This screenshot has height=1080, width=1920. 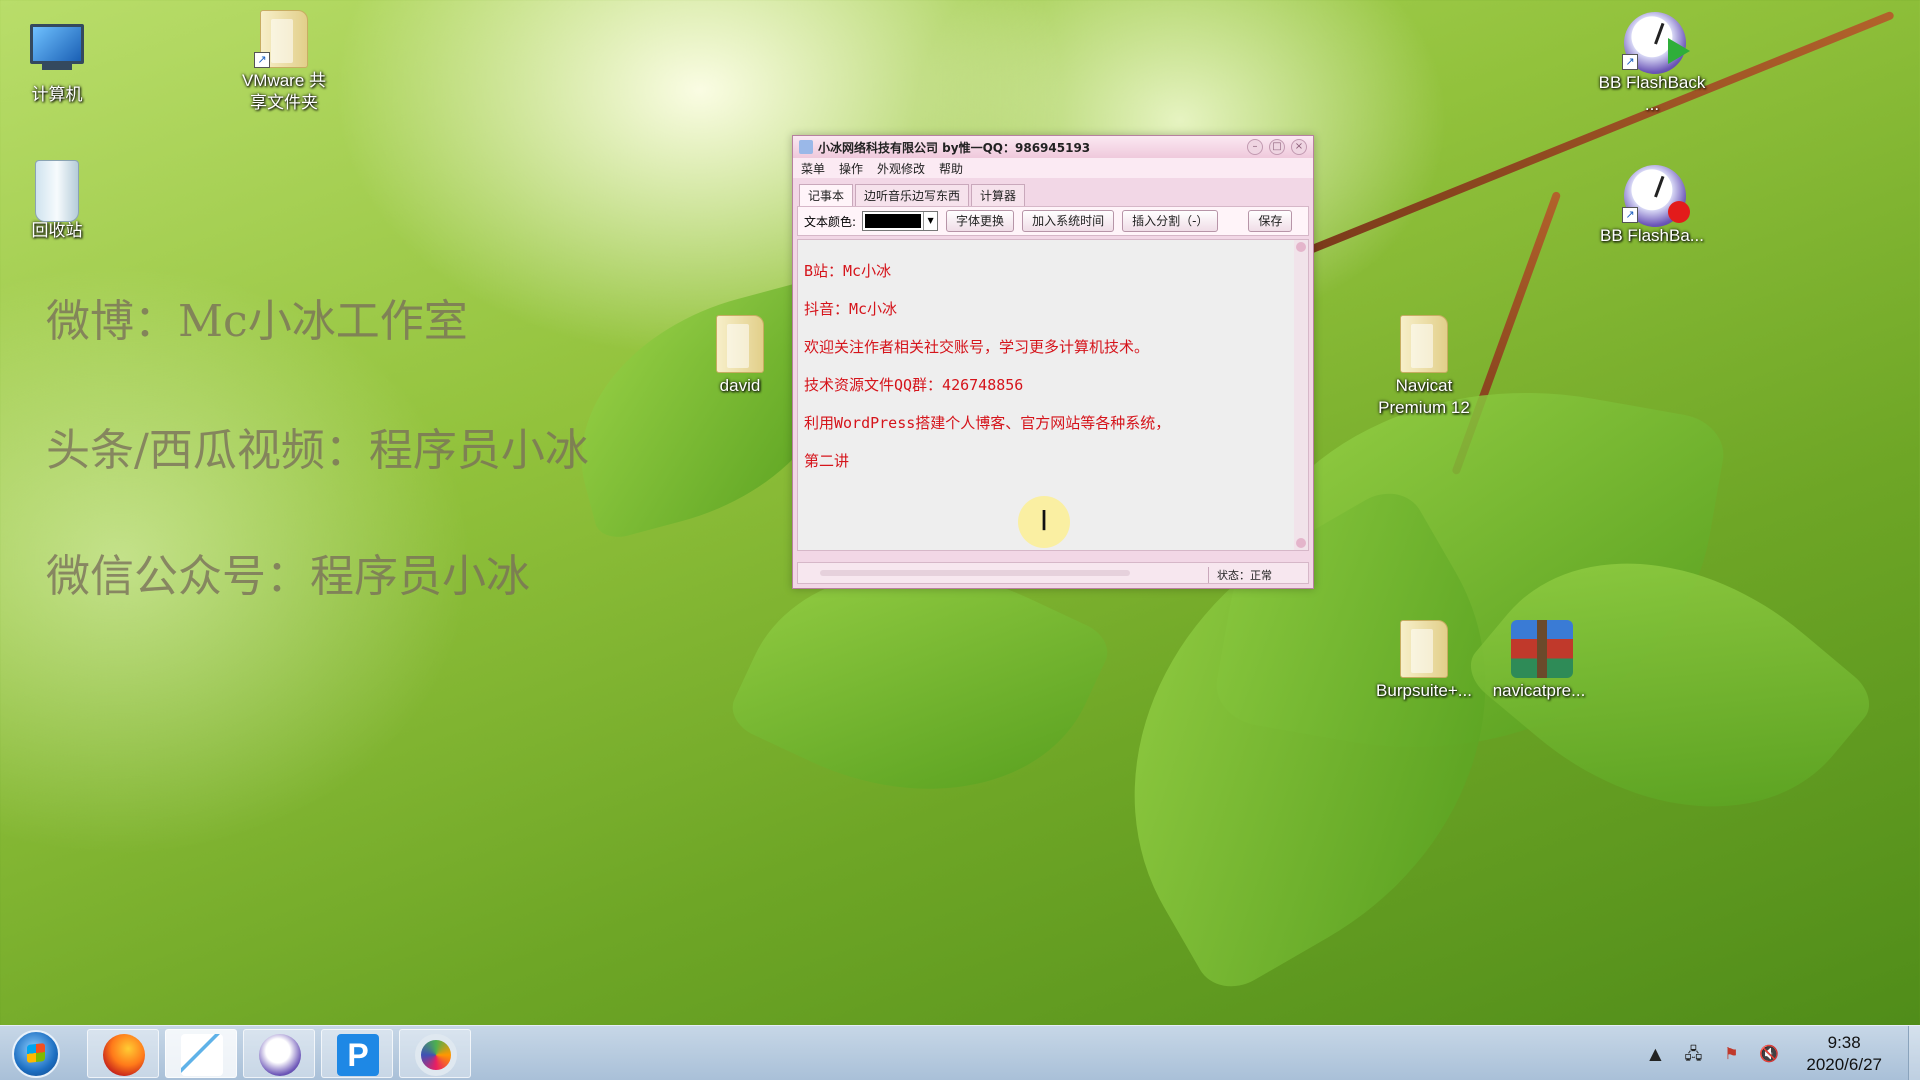 I want to click on insert-time-button: 加入系统时间, so click(x=1068, y=221).